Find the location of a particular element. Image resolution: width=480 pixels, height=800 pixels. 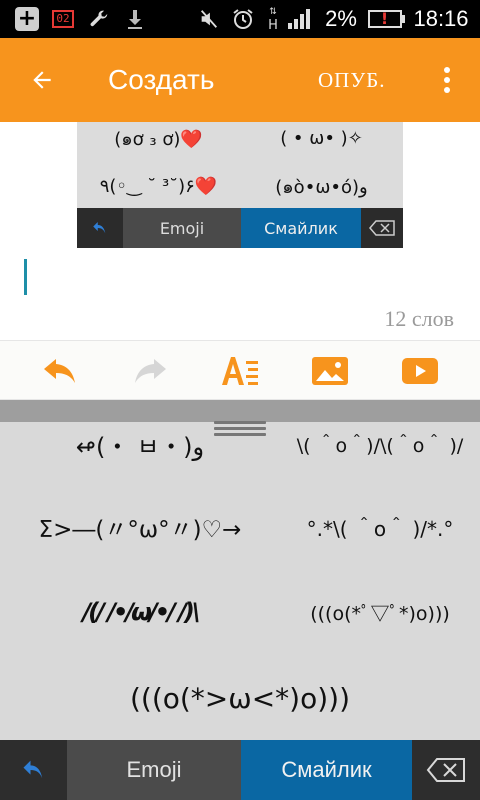

font-format-button is located at coordinates (240, 371).